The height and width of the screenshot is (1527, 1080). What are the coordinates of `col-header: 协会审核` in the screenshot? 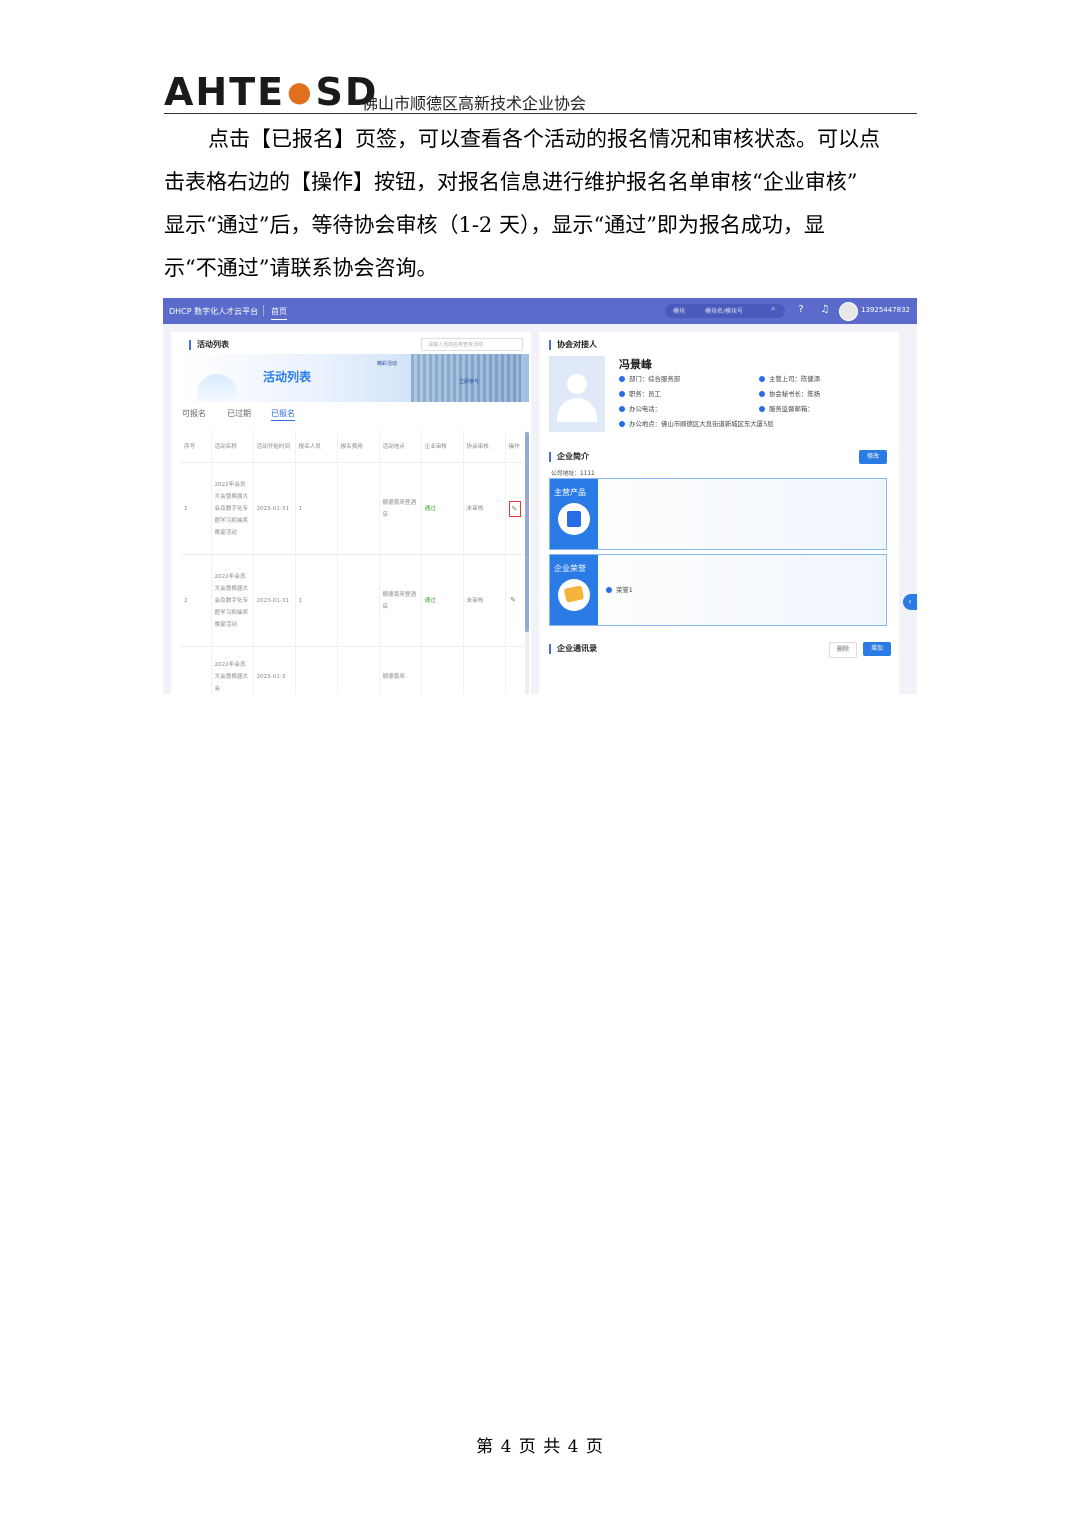 It's located at (484, 446).